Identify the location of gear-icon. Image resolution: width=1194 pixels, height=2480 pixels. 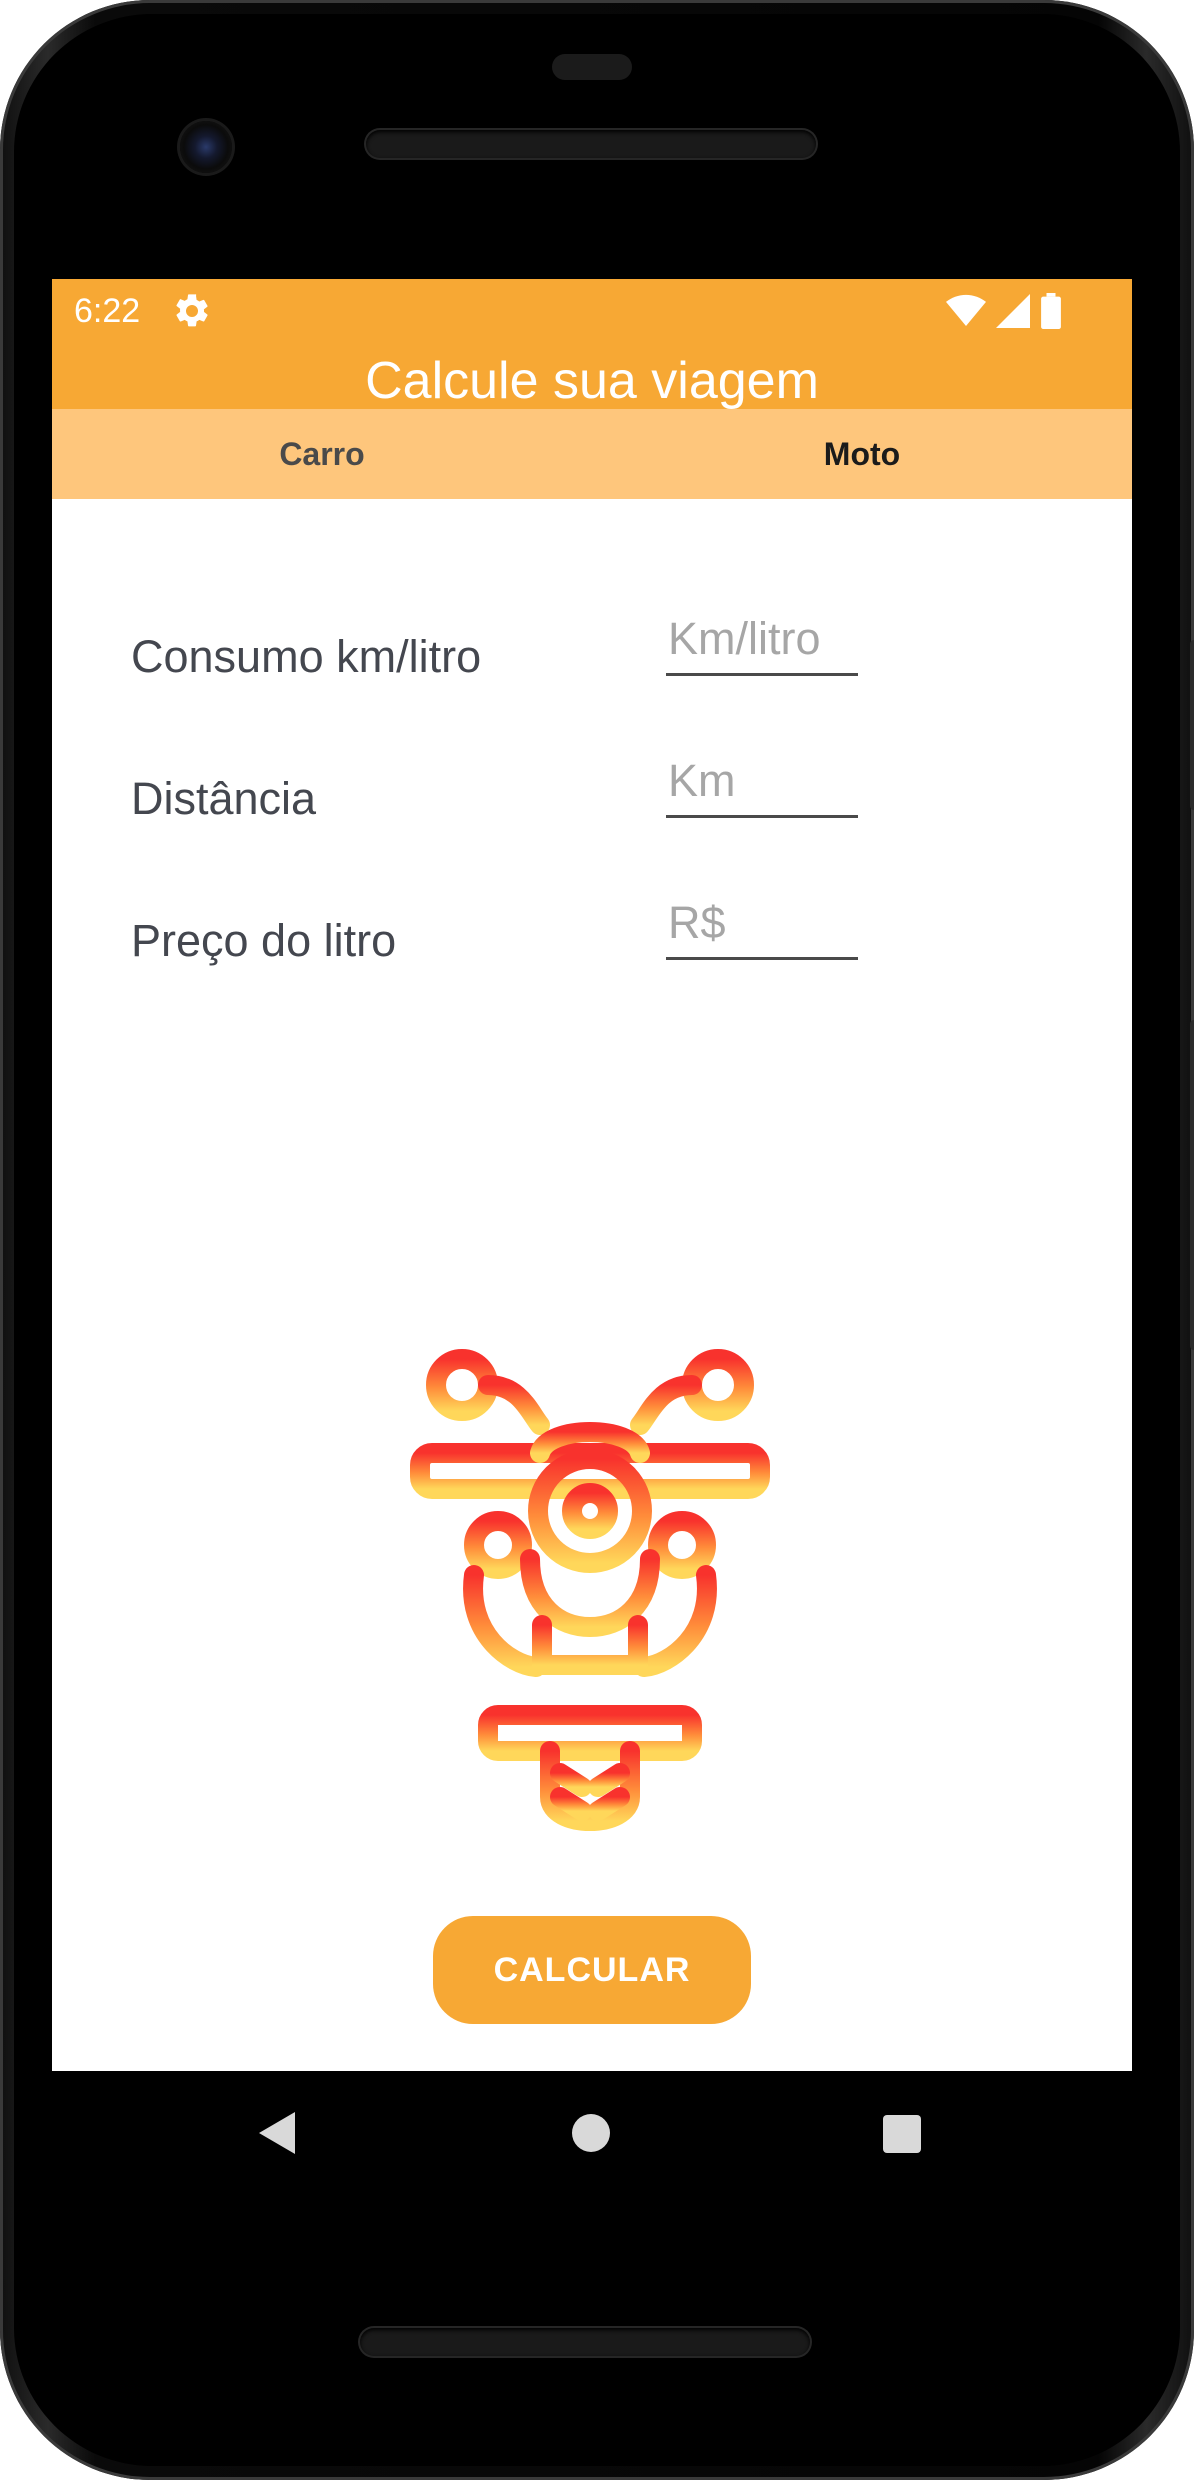
(192, 310).